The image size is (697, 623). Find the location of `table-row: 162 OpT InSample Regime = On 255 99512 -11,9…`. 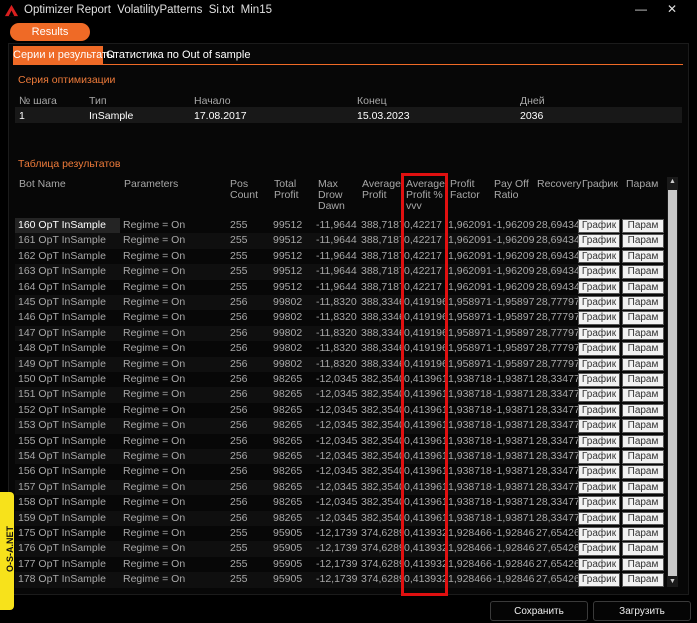

table-row: 162 OpT InSample Regime = On 255 99512 -11,9… is located at coordinates (339, 256).